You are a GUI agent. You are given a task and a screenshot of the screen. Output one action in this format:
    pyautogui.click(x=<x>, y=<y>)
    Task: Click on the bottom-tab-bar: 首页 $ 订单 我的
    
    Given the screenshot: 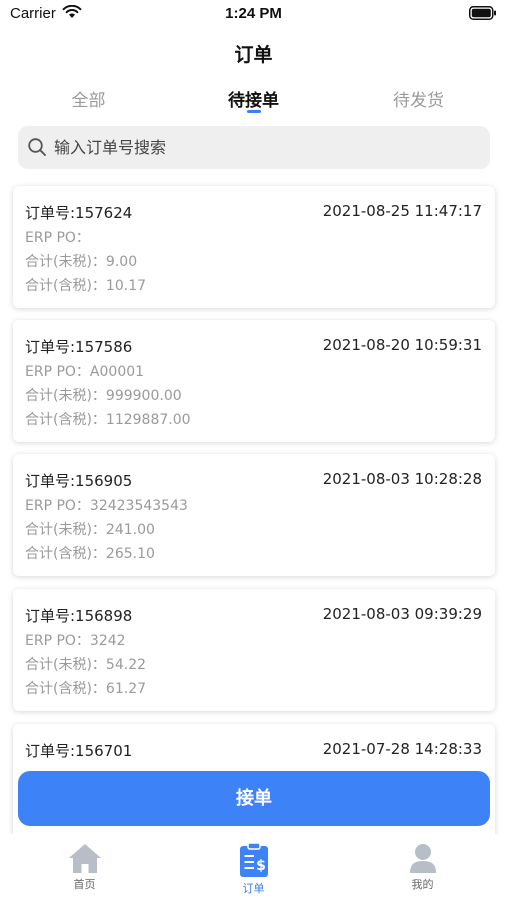 What is the action you would take?
    pyautogui.click(x=253, y=867)
    